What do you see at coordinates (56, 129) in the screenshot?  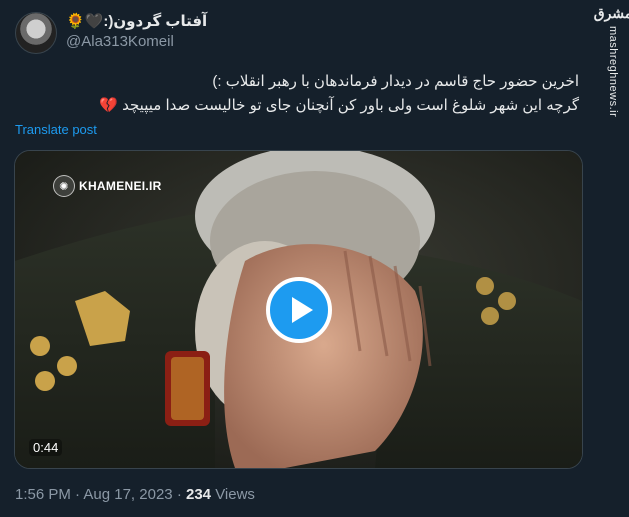 I see `translate-post-link: Translate post` at bounding box center [56, 129].